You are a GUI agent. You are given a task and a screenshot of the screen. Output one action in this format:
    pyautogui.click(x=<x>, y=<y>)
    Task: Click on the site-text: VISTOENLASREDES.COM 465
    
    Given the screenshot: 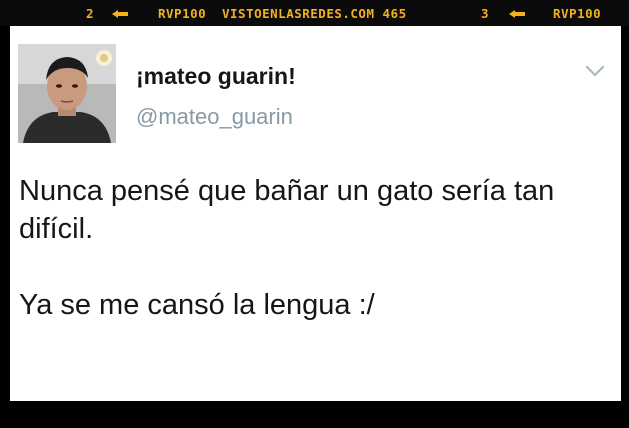 What is the action you would take?
    pyautogui.click(x=314, y=13)
    